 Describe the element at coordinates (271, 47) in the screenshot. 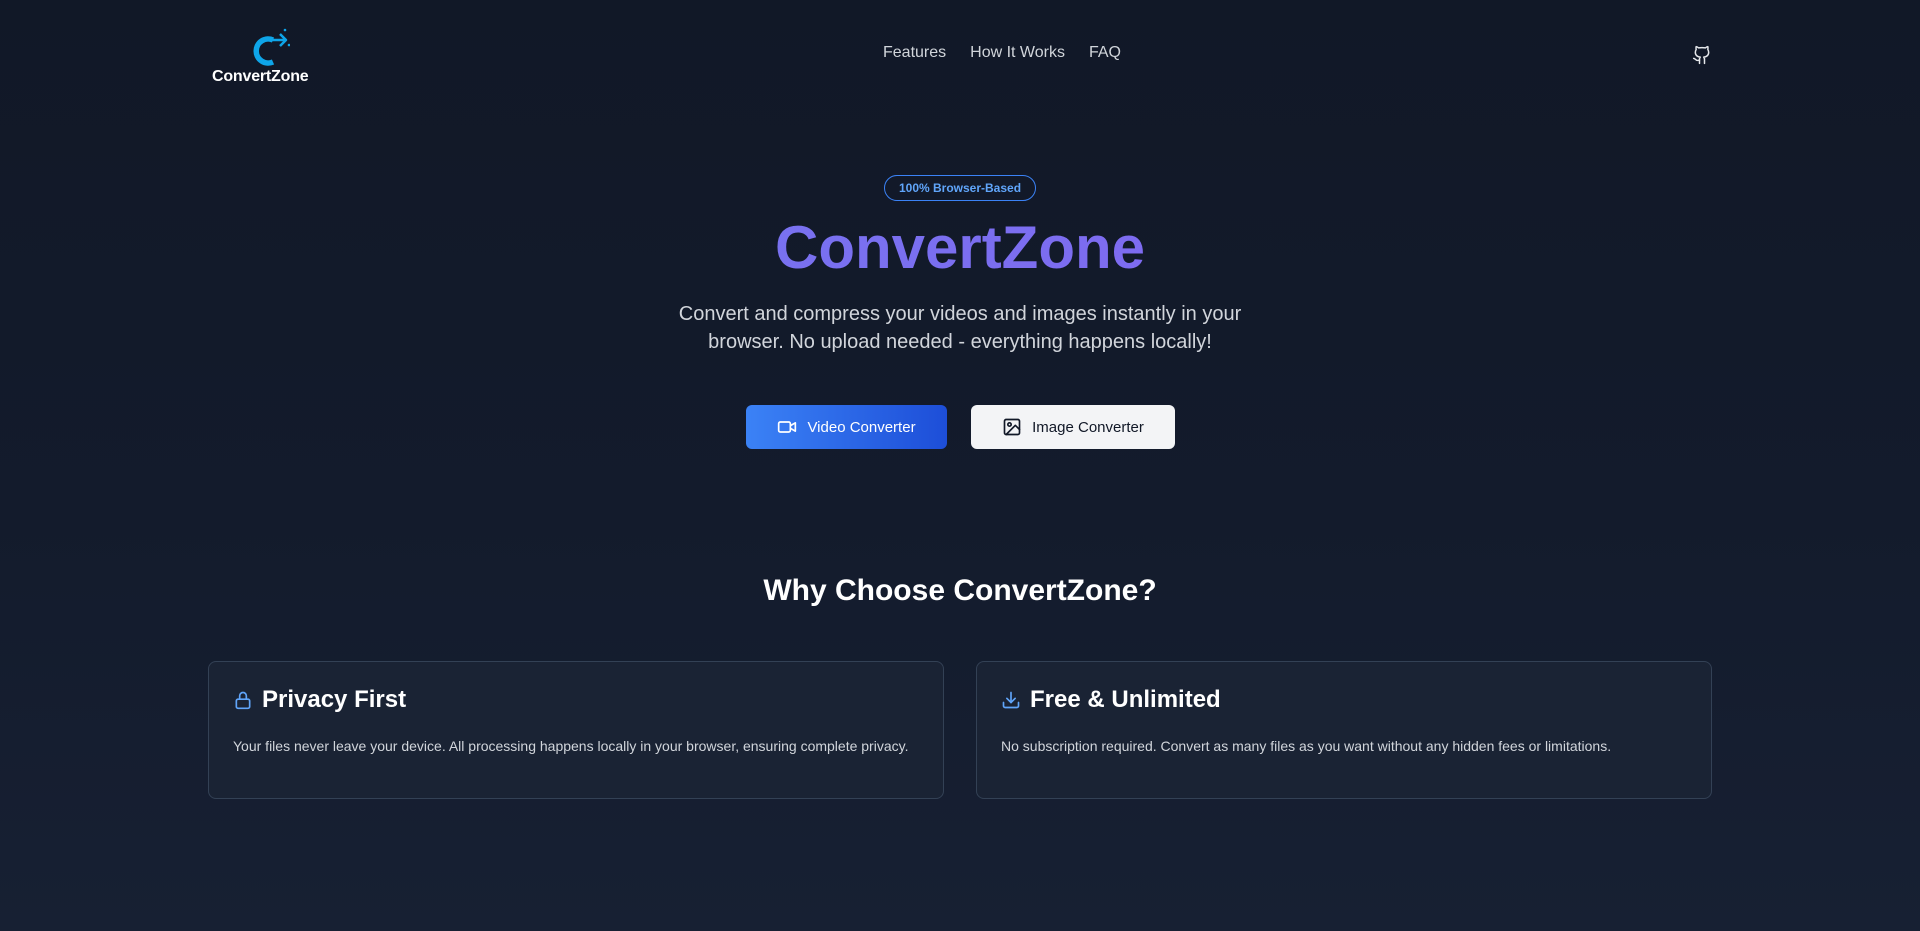

I see `logo-convert-icon` at that location.